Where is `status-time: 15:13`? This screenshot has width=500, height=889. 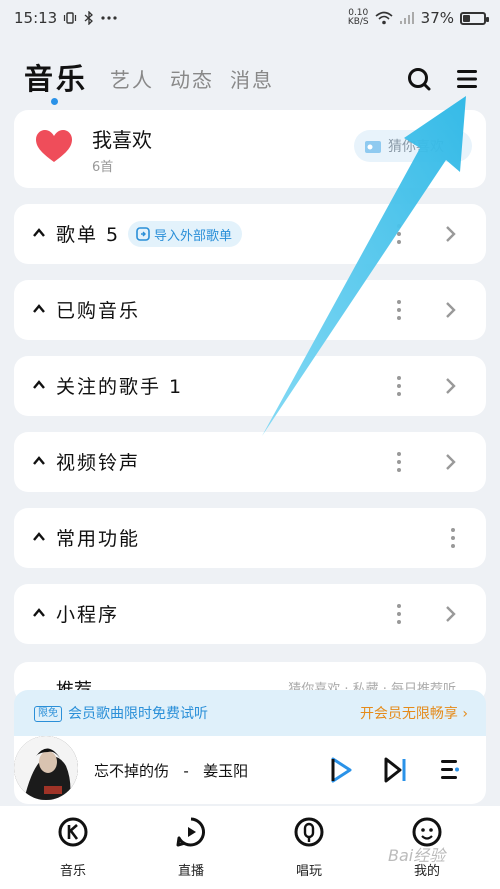
status-time: 15:13 is located at coordinates (36, 18).